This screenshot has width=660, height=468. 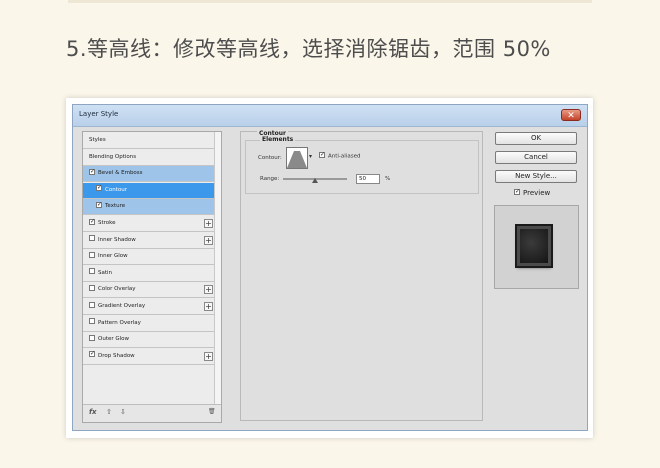 What do you see at coordinates (114, 339) in the screenshot?
I see `style-item-label: Outer Glow` at bounding box center [114, 339].